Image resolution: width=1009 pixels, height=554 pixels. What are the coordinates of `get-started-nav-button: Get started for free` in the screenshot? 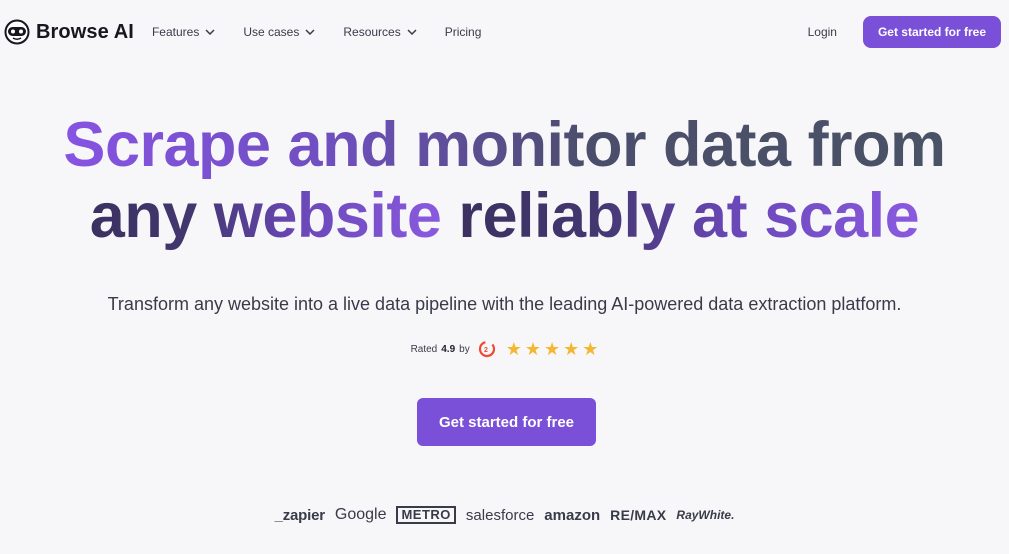 It's located at (931, 32).